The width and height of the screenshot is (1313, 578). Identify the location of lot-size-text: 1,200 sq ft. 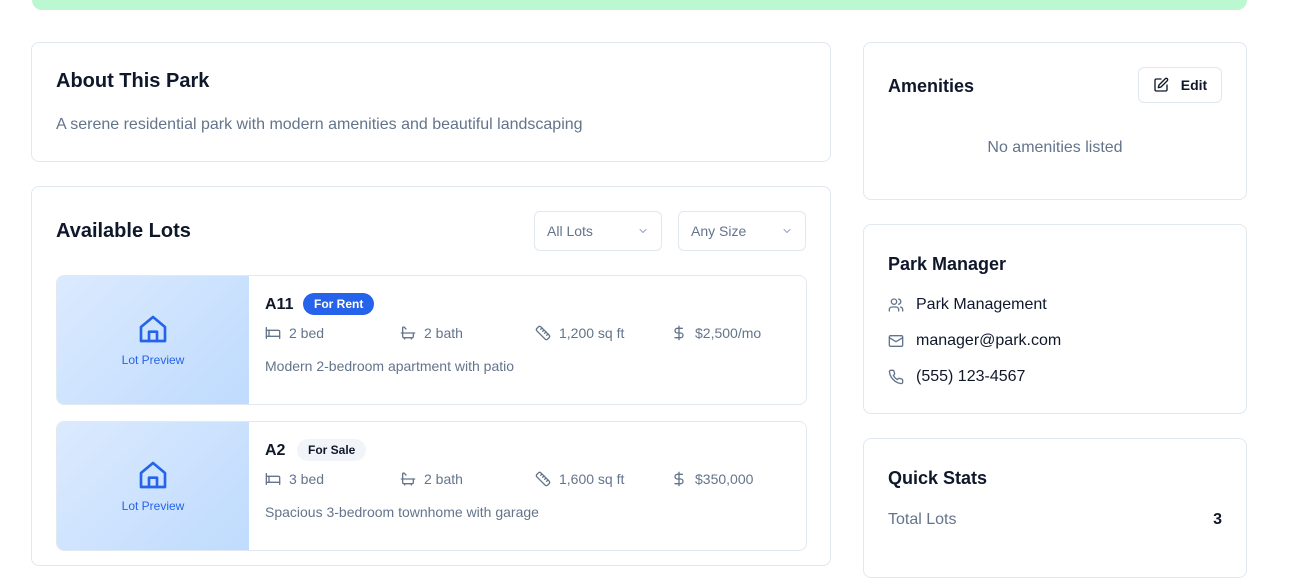
(592, 333).